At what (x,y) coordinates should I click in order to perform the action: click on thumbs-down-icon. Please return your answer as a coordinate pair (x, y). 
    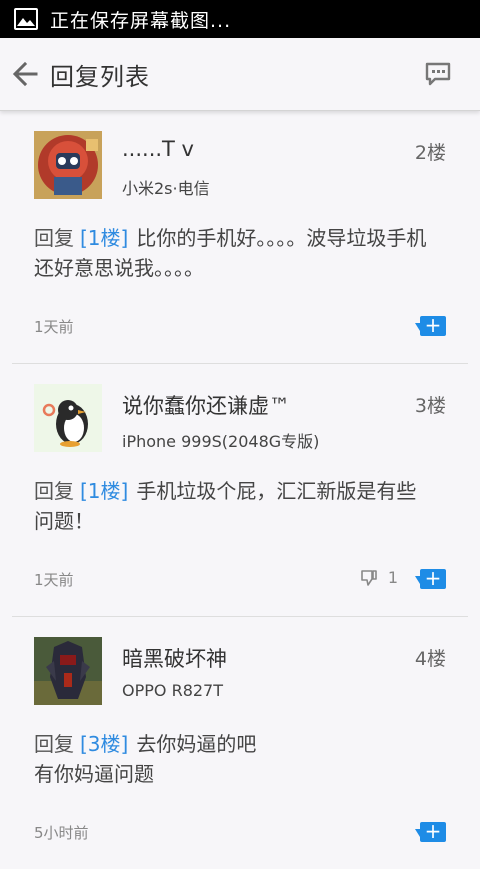
    Looking at the image, I should click on (369, 577).